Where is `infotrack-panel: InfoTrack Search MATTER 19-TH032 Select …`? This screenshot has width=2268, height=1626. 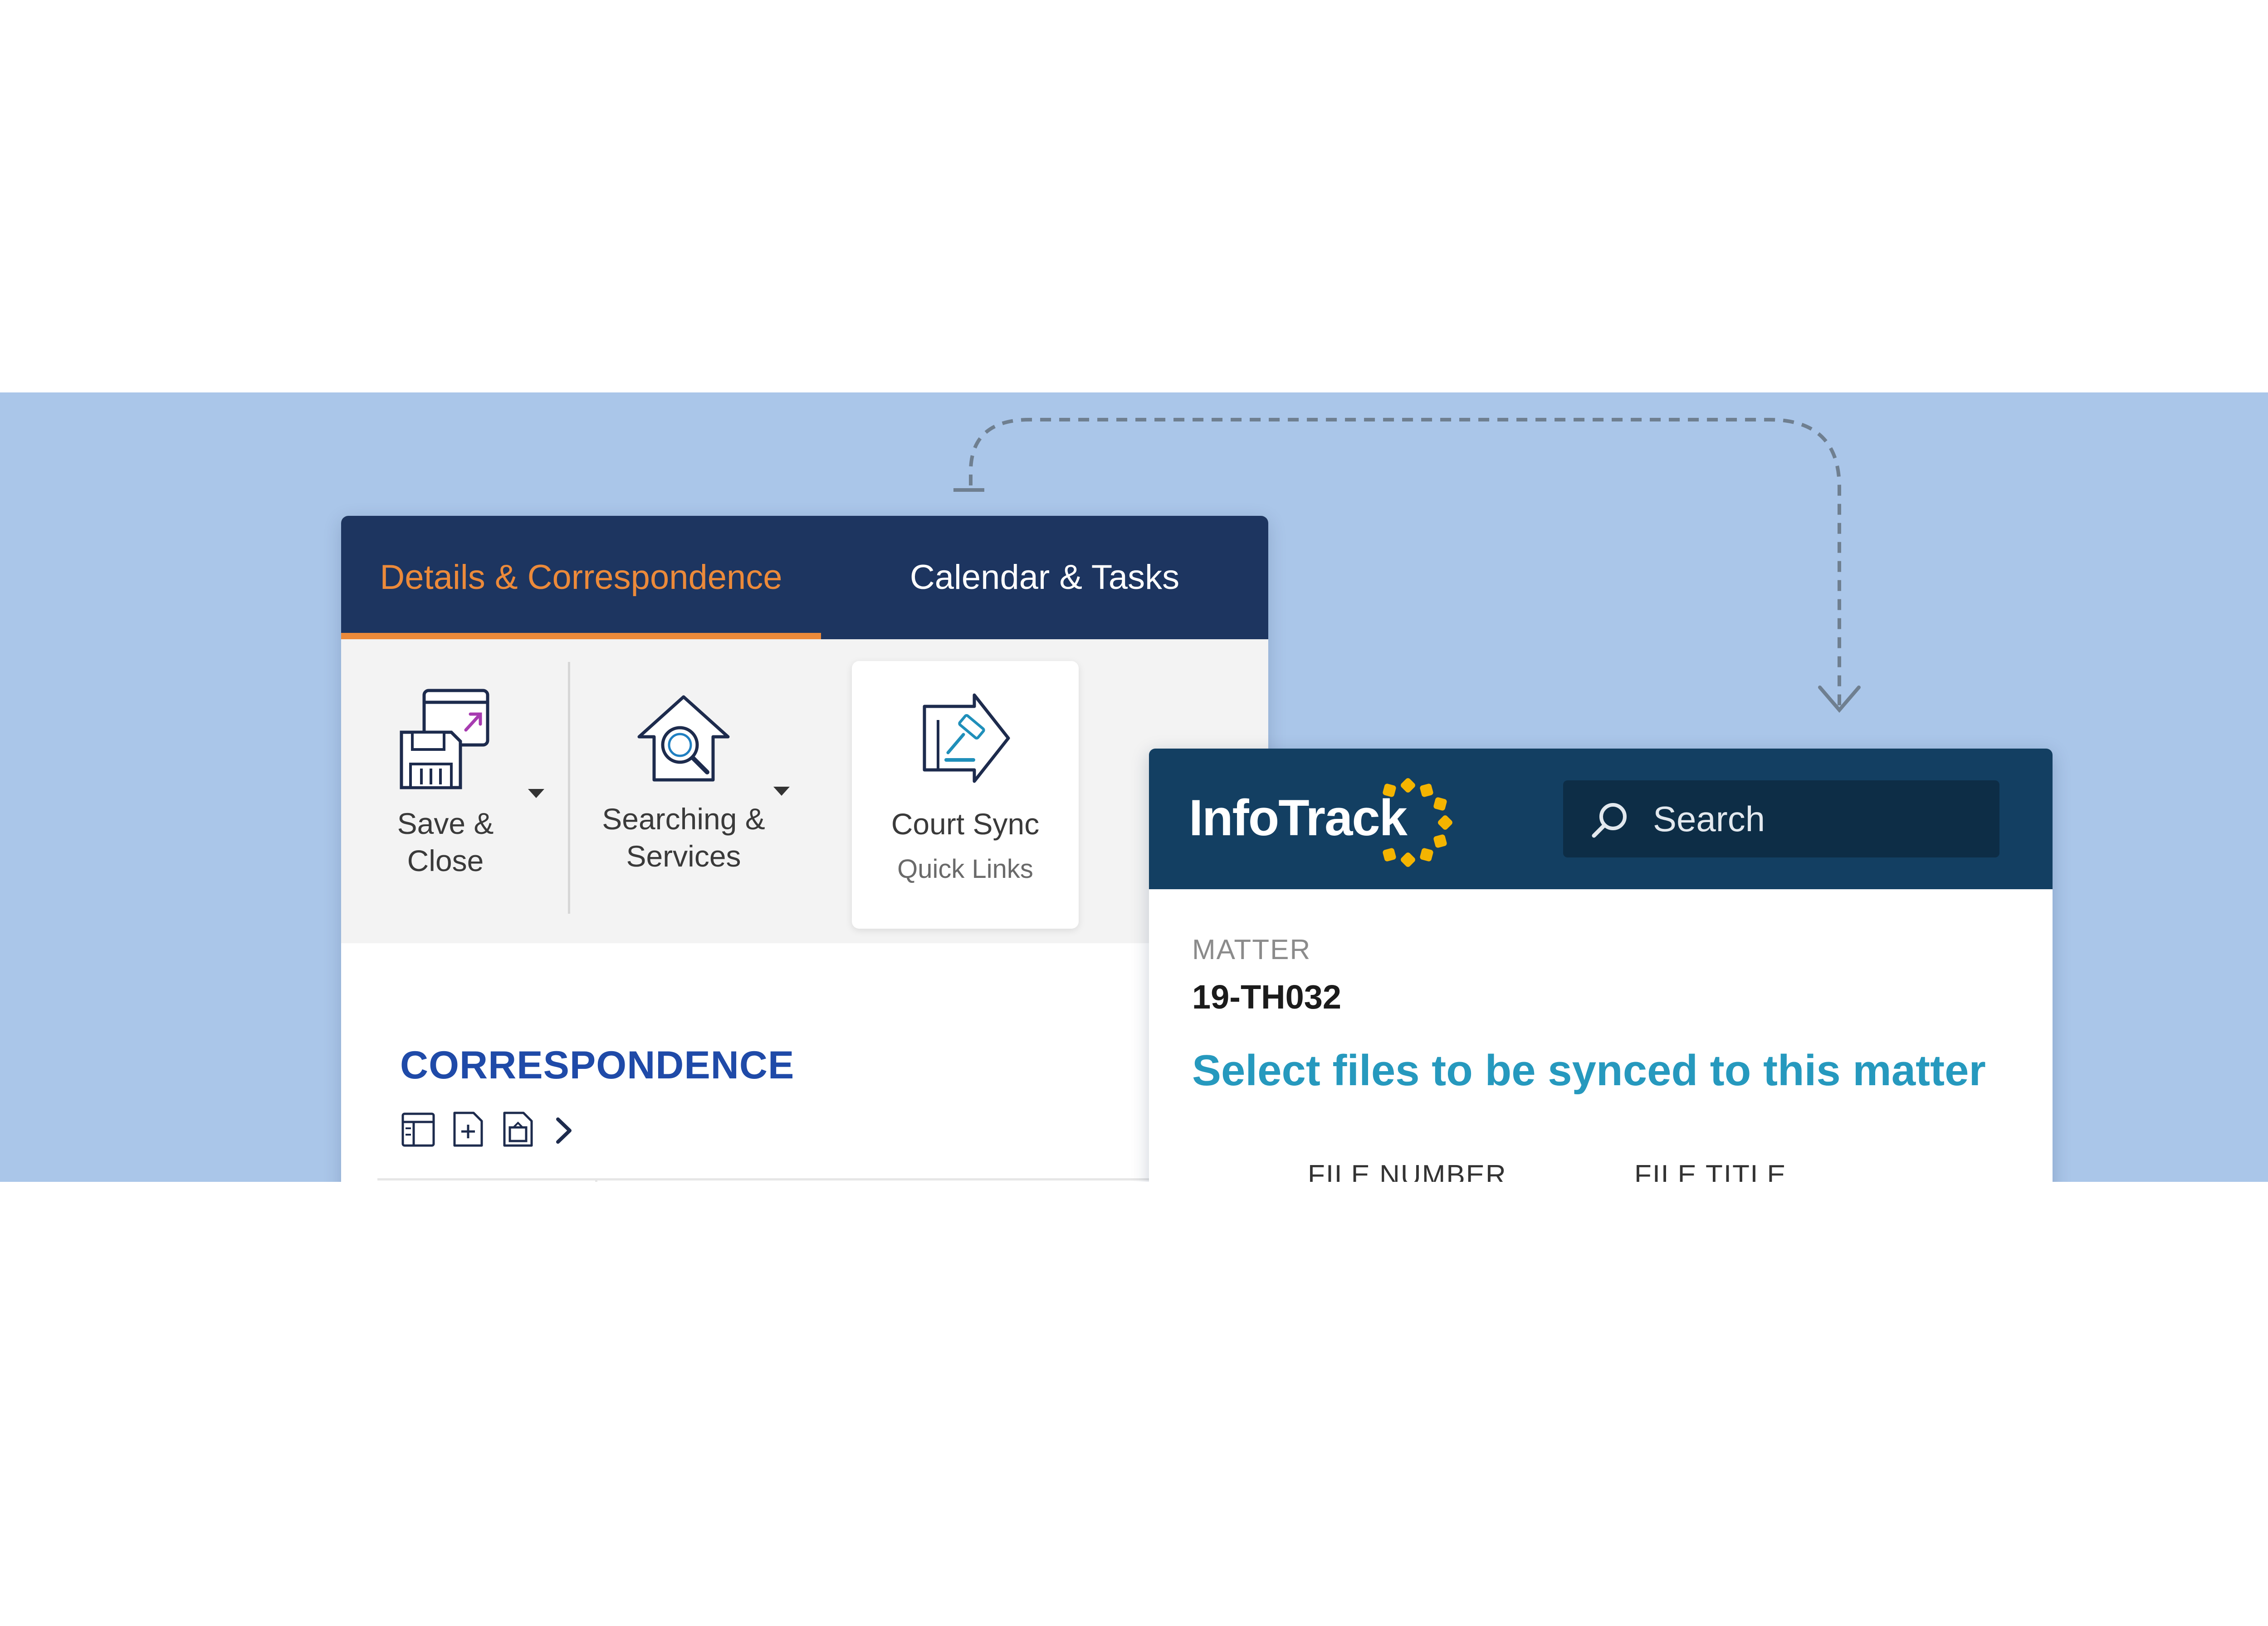 infotrack-panel: InfoTrack Search MATTER 19-TH032 Select … is located at coordinates (1601, 965).